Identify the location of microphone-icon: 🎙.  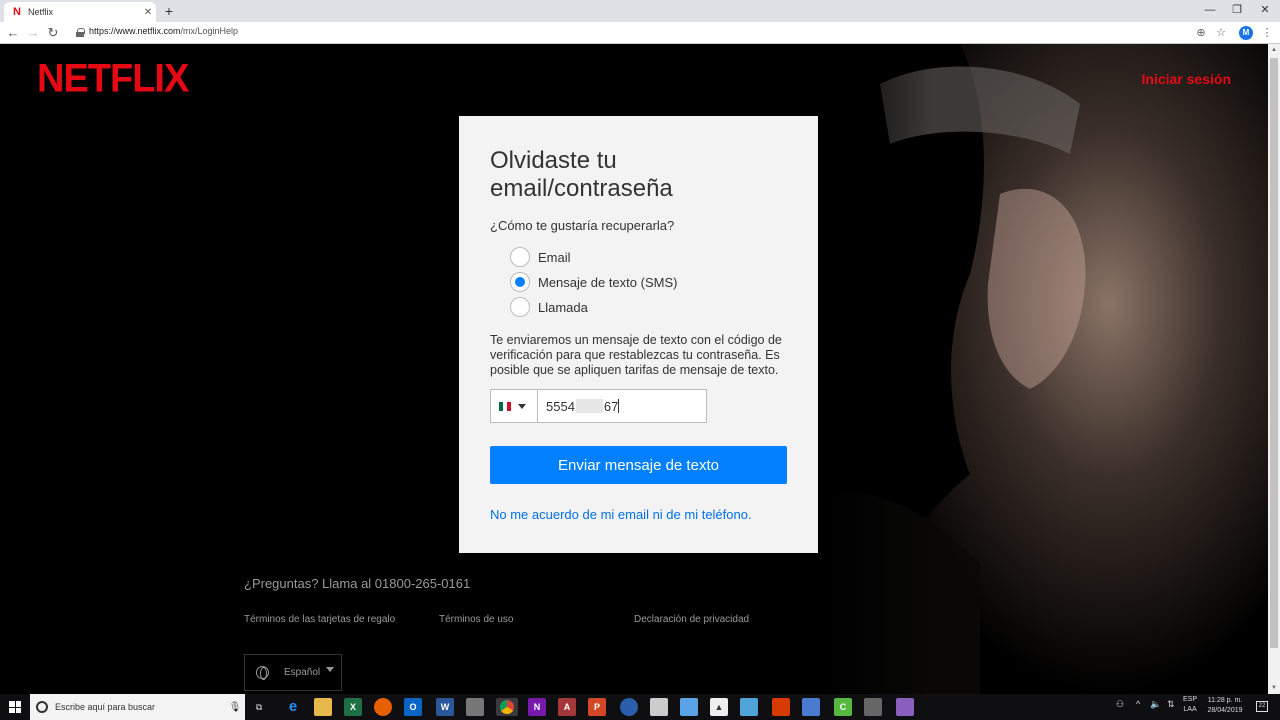
(235, 707).